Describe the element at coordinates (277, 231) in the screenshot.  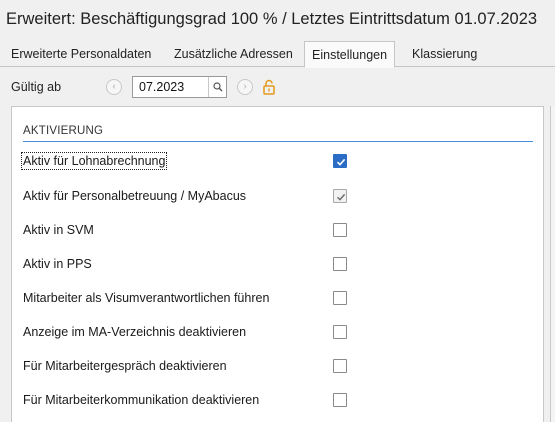
I see `option-row: Aktiv in SVM` at that location.